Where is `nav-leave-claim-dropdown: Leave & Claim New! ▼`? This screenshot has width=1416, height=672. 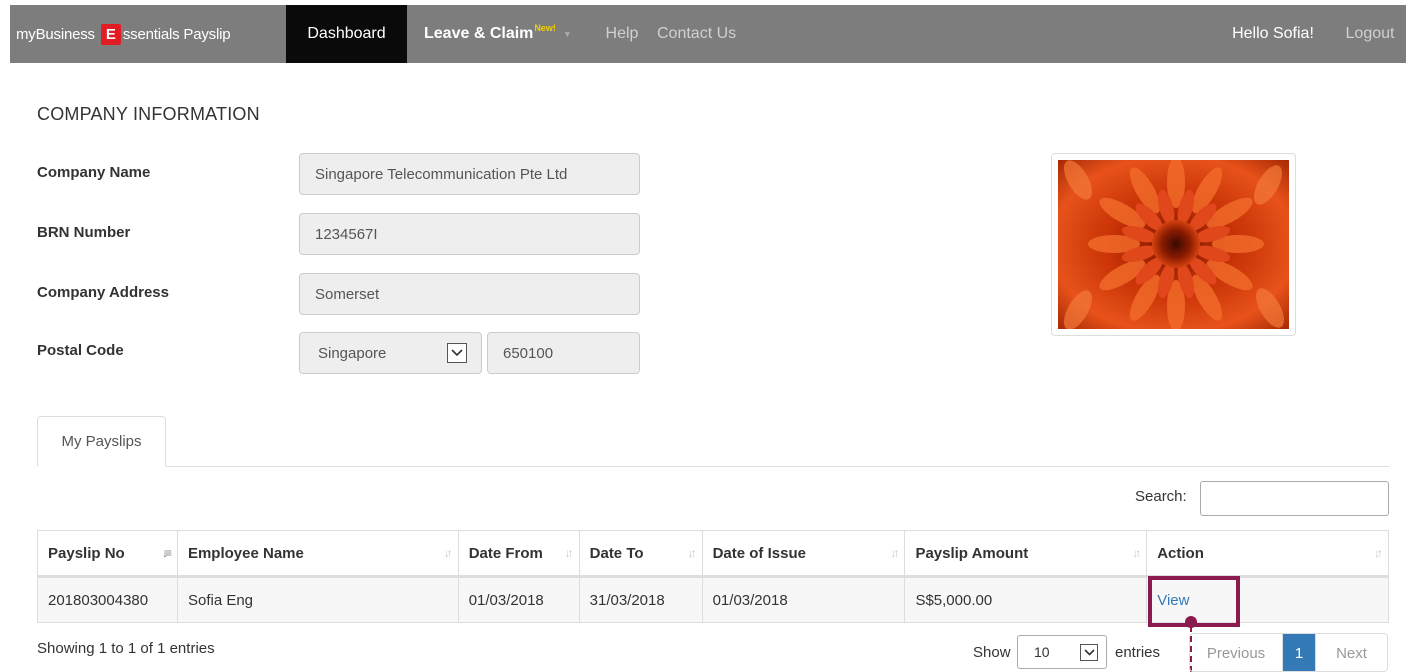 nav-leave-claim-dropdown: Leave & Claim New! ▼ is located at coordinates (497, 34).